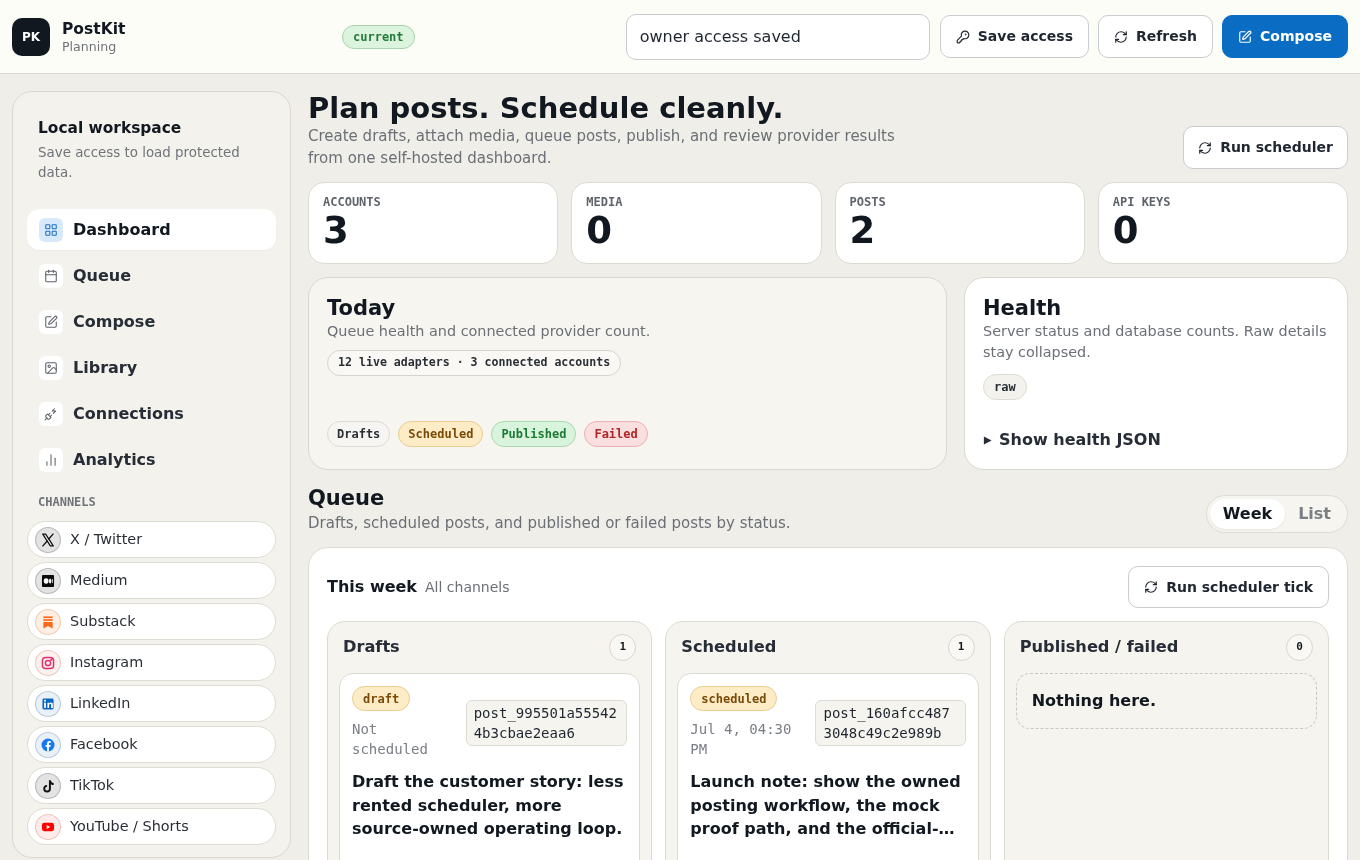 The height and width of the screenshot is (860, 1360). What do you see at coordinates (1265, 147) in the screenshot?
I see `run-scheduler-button: Run scheduler` at bounding box center [1265, 147].